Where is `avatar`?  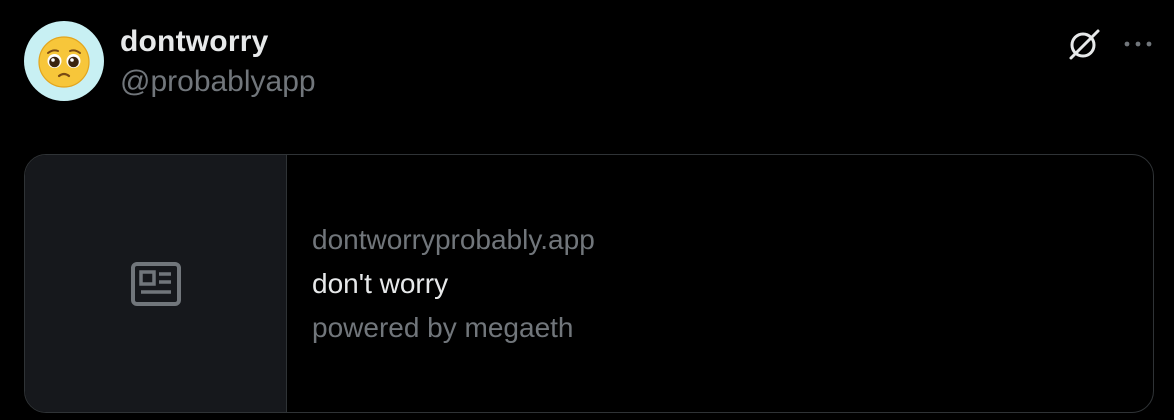
avatar is located at coordinates (64, 61).